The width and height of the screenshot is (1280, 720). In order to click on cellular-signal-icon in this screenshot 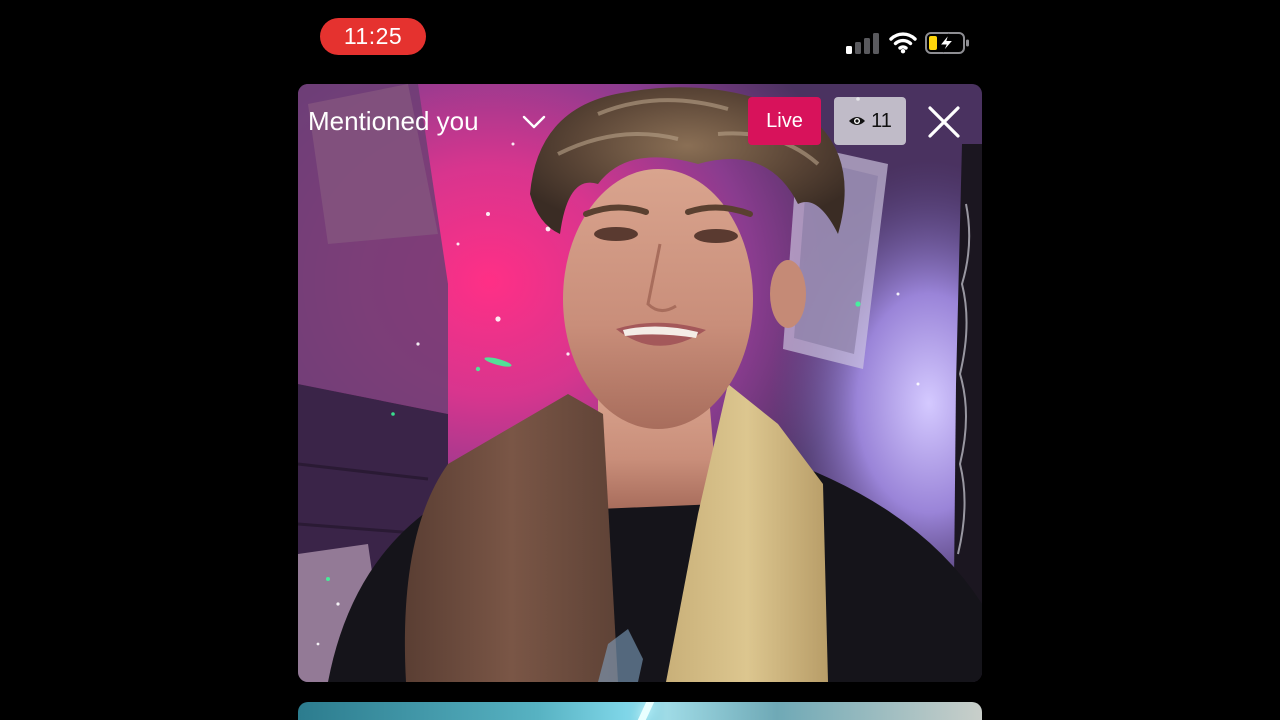, I will do `click(864, 43)`.